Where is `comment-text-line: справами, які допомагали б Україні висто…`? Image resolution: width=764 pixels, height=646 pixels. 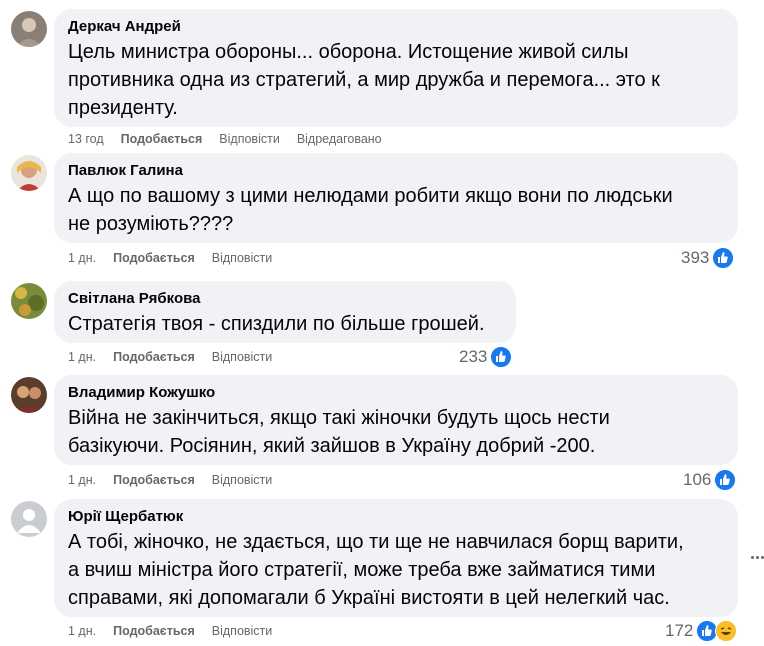
comment-text-line: справами, які допомагали б Україні висто… is located at coordinates (369, 598).